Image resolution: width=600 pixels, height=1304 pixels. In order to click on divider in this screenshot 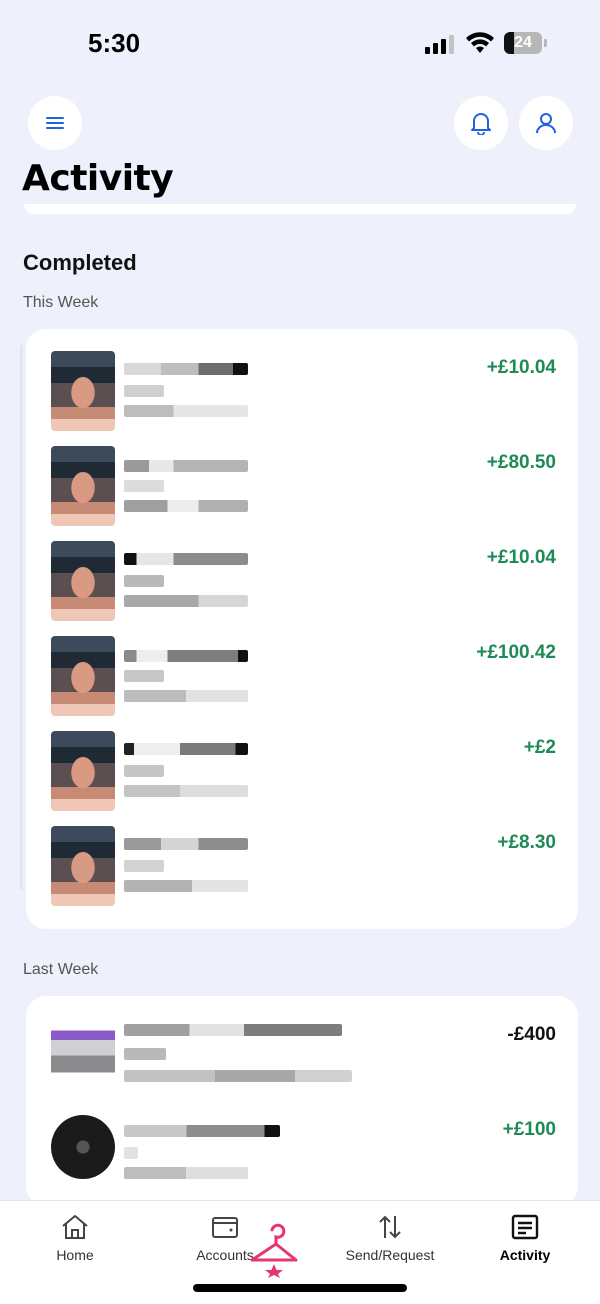, I will do `click(21, 617)`.